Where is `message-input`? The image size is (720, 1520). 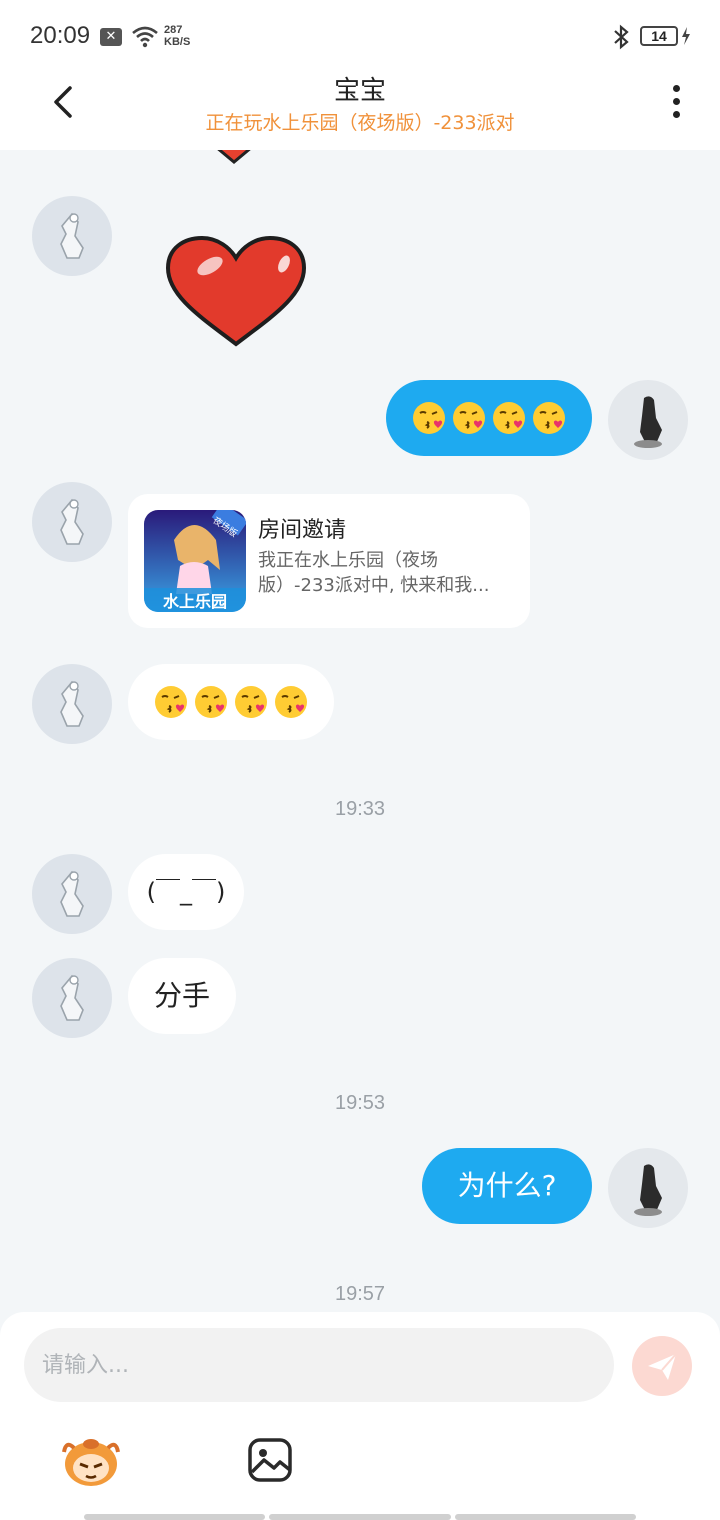
message-input is located at coordinates (319, 1365).